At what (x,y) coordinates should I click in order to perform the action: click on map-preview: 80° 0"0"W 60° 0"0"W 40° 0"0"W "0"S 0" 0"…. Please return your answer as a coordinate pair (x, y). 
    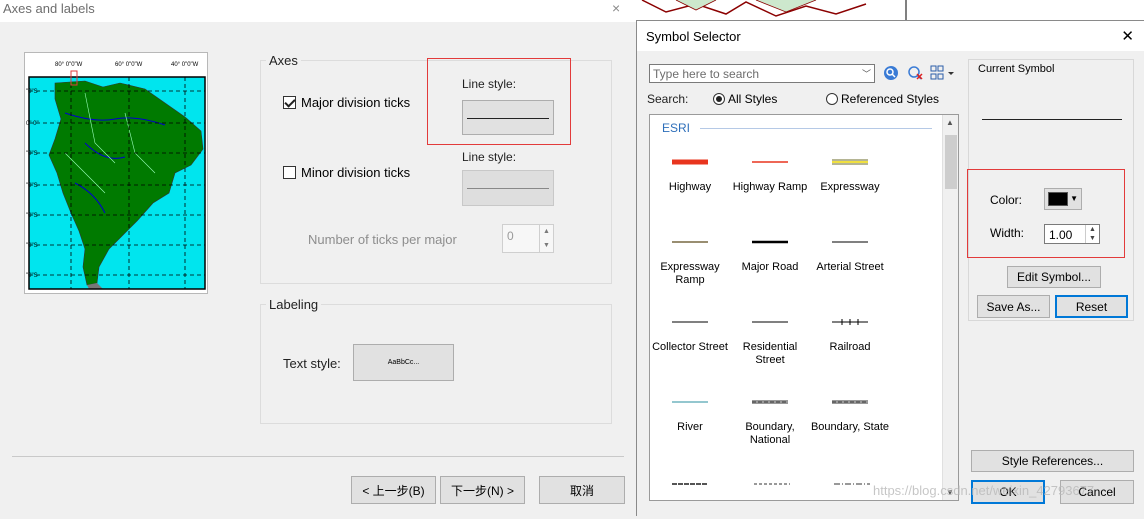
    Looking at the image, I should click on (116, 173).